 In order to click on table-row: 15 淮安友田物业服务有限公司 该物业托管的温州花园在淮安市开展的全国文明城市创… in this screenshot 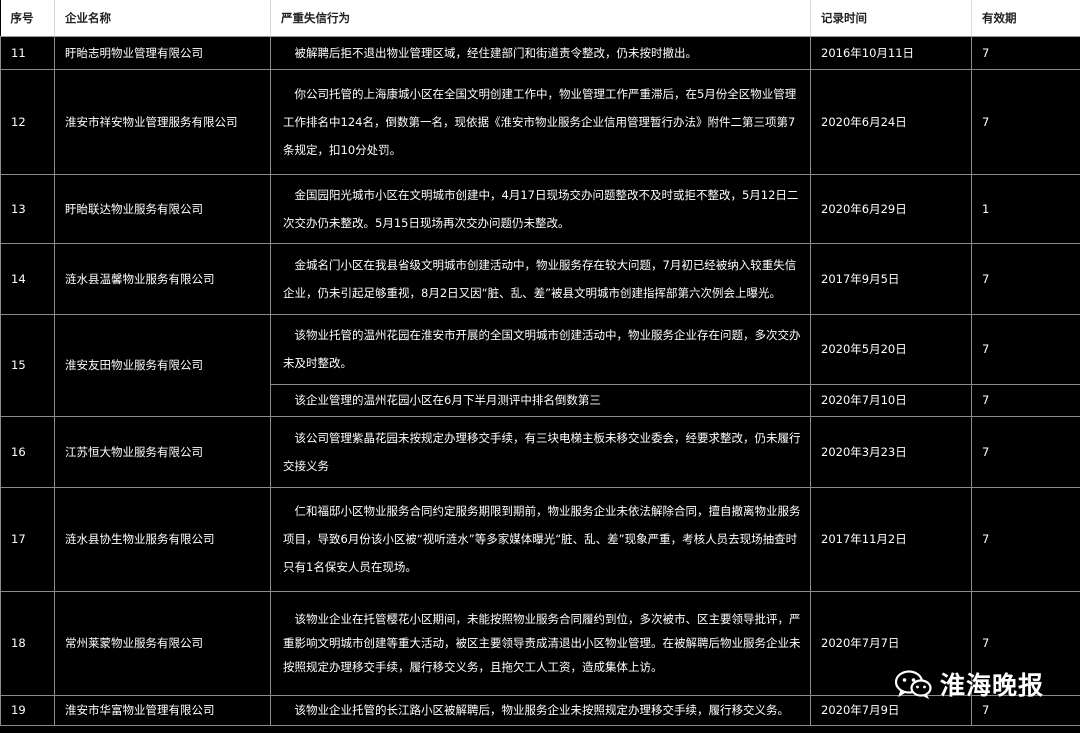, I will do `click(540, 365)`.